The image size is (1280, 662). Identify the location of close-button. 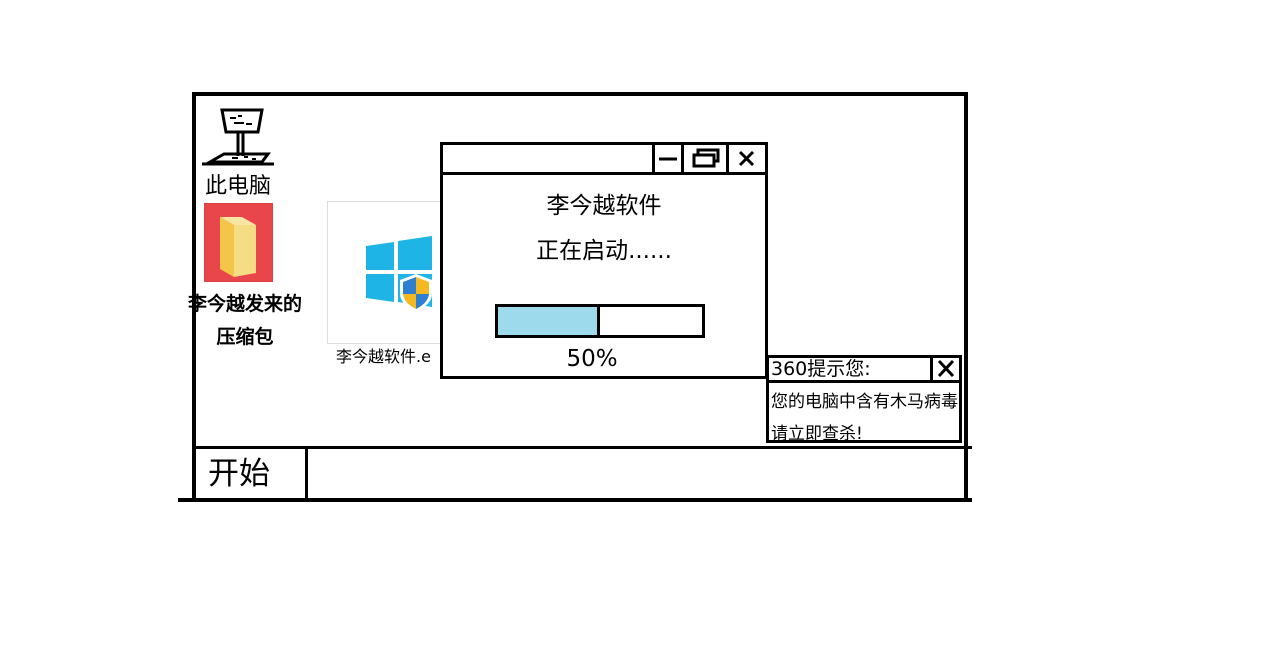
(745, 158).